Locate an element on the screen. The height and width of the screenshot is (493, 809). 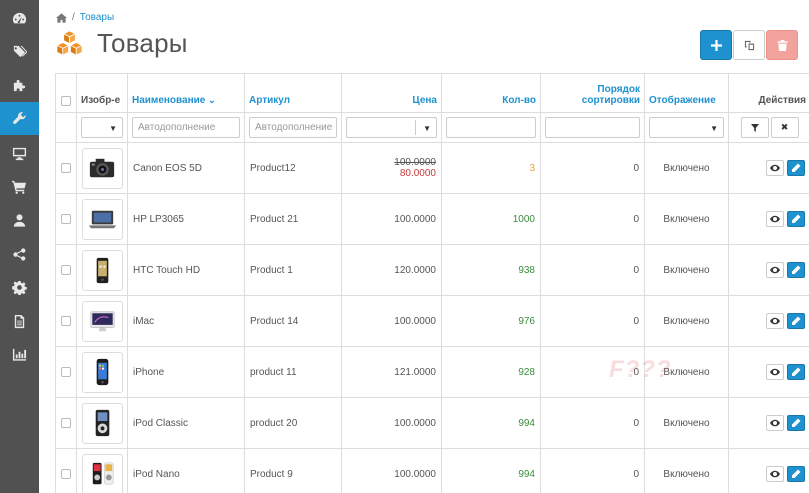
eye-icon is located at coordinates (775, 168).